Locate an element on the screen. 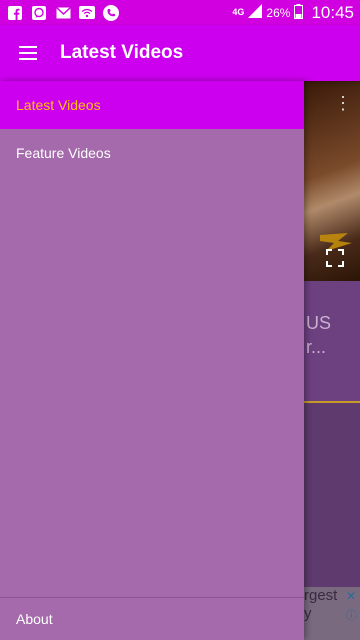 This screenshot has height=640, width=360. notification-icons is located at coordinates (60, 13).